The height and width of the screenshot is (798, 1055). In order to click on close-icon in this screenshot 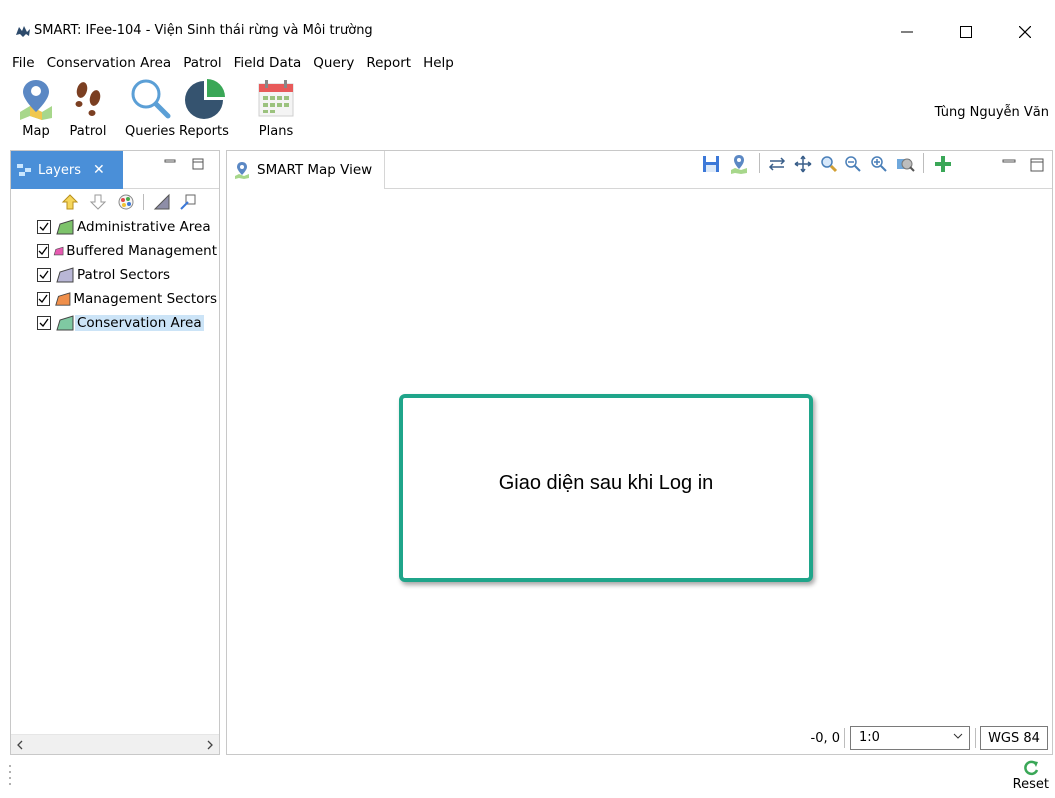, I will do `click(1025, 32)`.